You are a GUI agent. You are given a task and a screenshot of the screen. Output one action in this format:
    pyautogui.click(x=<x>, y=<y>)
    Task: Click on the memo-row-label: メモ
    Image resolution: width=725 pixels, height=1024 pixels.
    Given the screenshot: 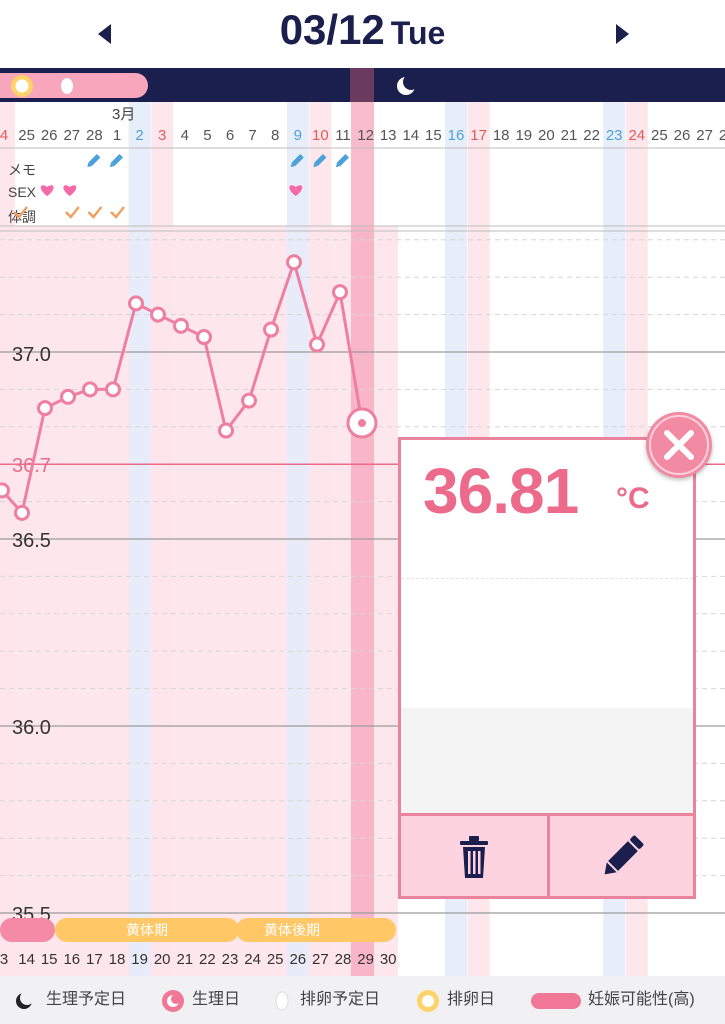 What is the action you would take?
    pyautogui.click(x=22, y=170)
    